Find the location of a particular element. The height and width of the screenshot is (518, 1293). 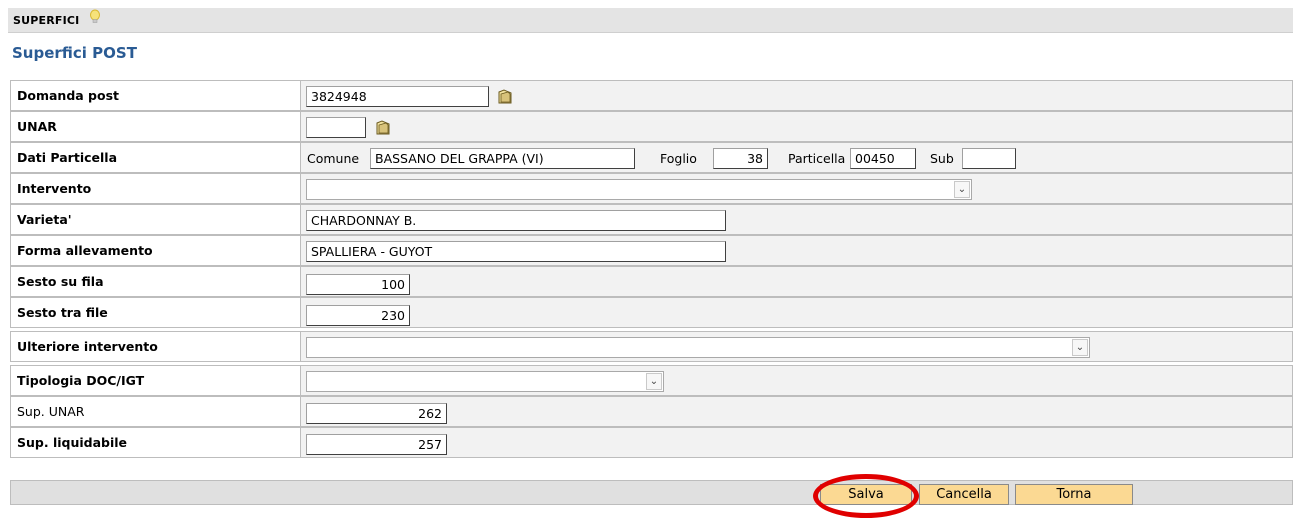

particella-input: 00450 is located at coordinates (883, 158).